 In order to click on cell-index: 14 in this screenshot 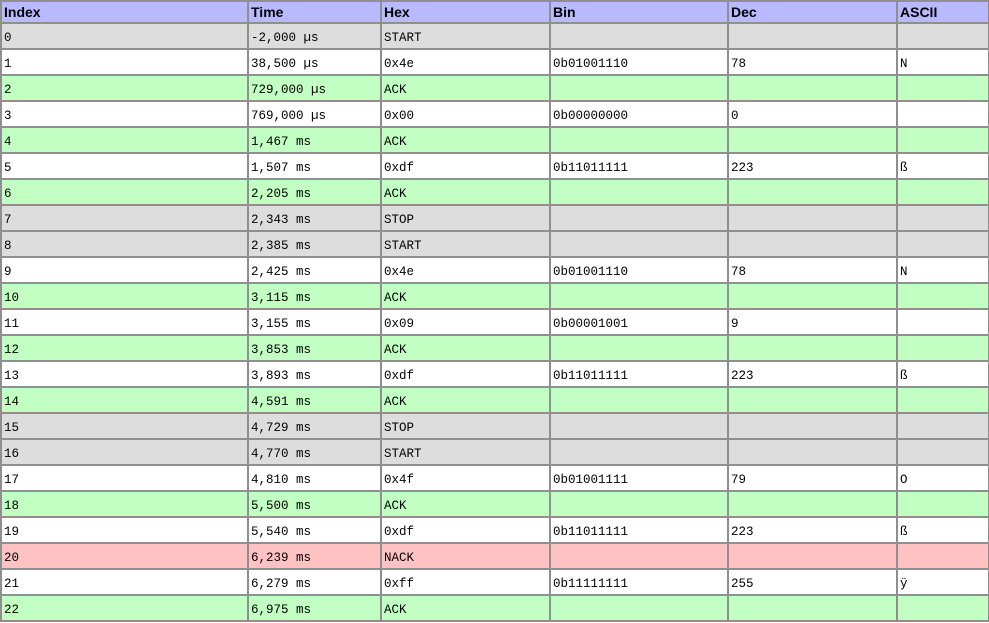, I will do `click(124, 400)`.